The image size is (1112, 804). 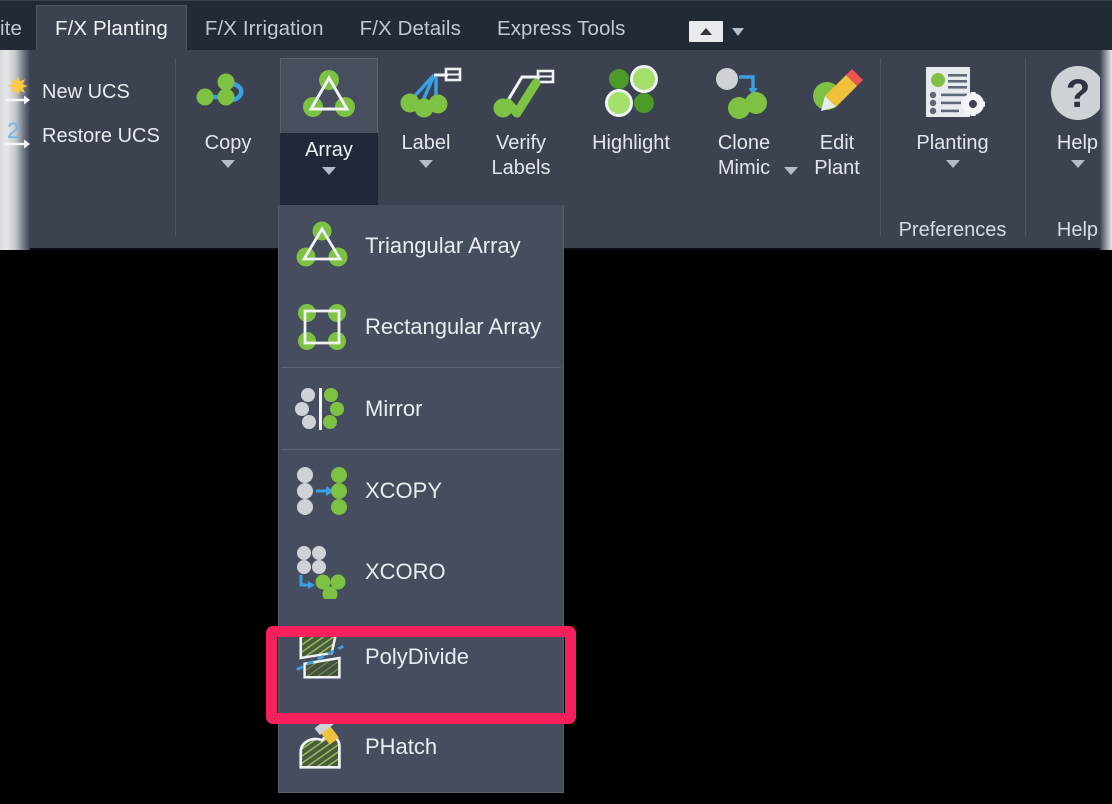 What do you see at coordinates (443, 245) in the screenshot?
I see `menu-item-label: Triangular Array` at bounding box center [443, 245].